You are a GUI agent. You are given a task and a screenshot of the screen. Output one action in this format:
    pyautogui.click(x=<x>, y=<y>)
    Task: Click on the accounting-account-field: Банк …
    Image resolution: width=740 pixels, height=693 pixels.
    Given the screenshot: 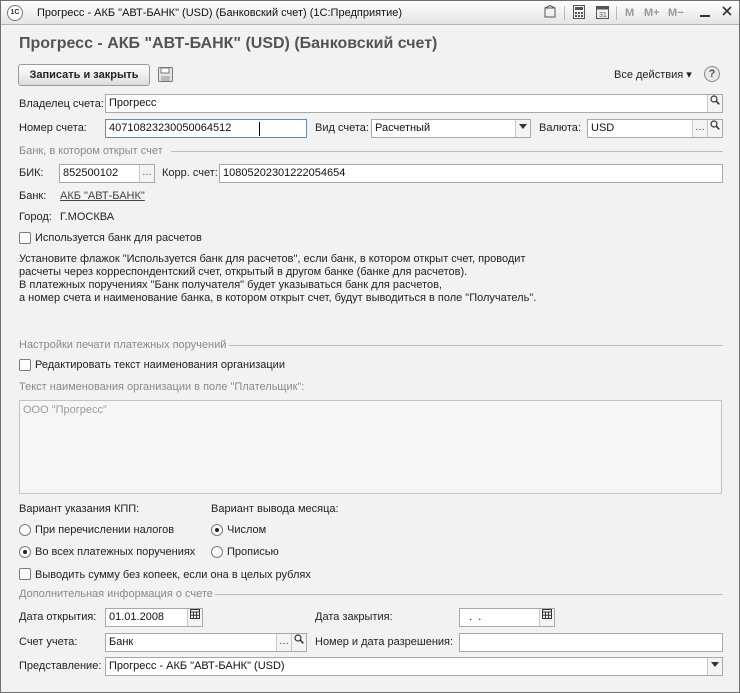 What is the action you would take?
    pyautogui.click(x=206, y=642)
    